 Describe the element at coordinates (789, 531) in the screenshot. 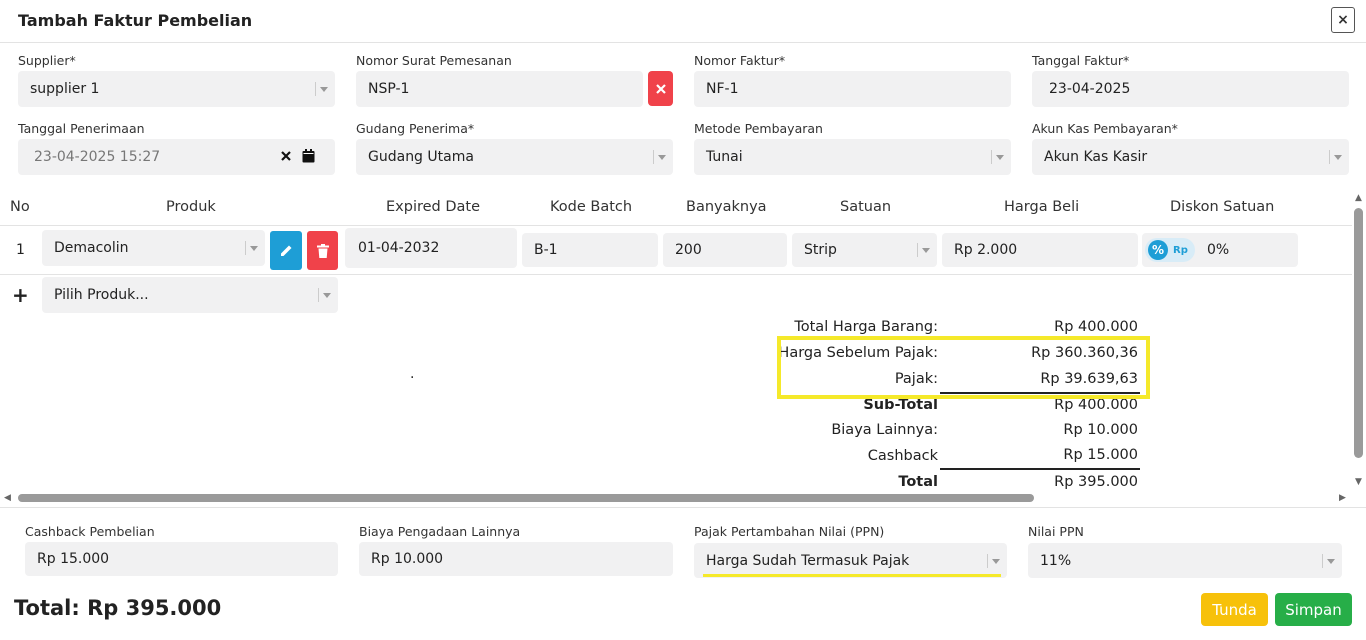

I see `ppn-label: Pajak Pertambahan Nilai (PPN)` at that location.